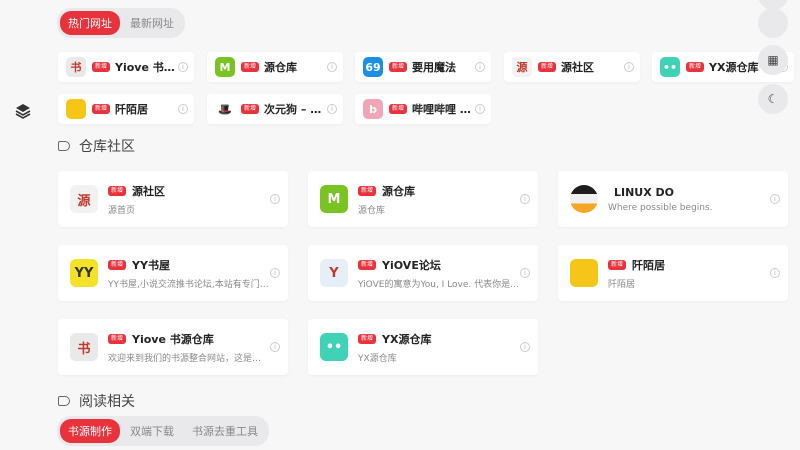 The height and width of the screenshot is (450, 800). Describe the element at coordinates (151, 265) in the screenshot. I see `card-title: YY书屋` at that location.